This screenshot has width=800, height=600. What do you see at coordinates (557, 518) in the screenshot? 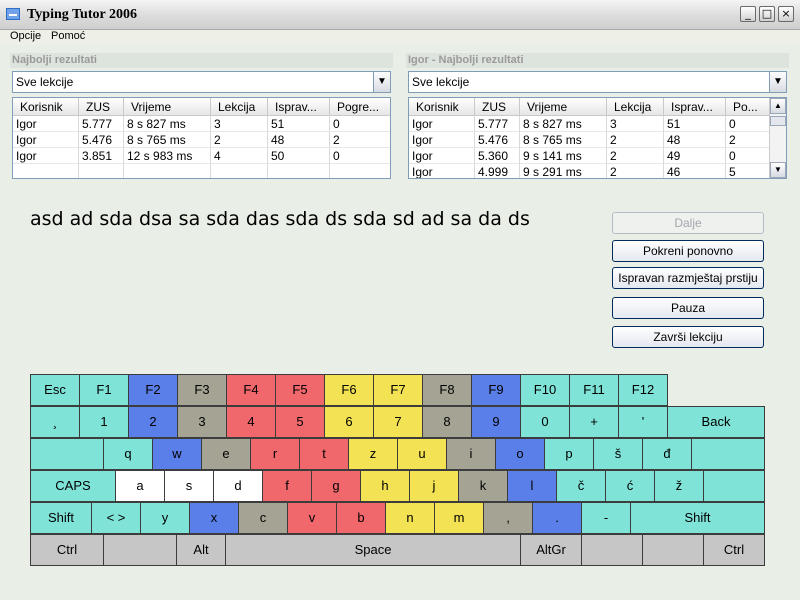
I see `key--: .` at bounding box center [557, 518].